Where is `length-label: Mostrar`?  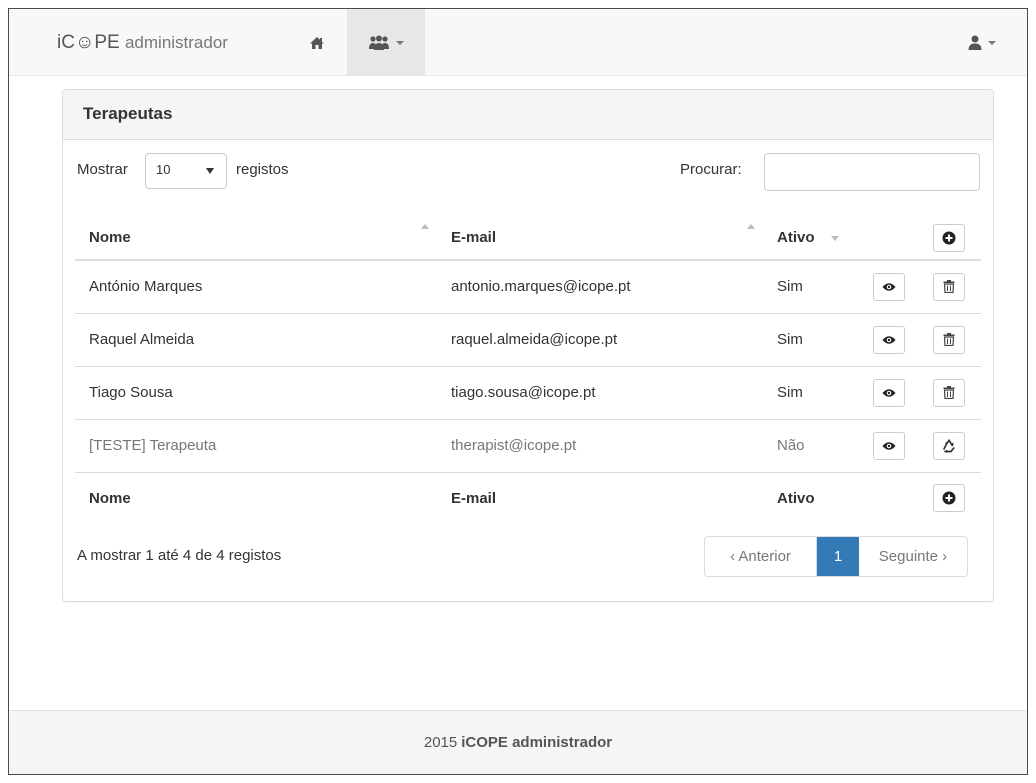
length-label: Mostrar is located at coordinates (102, 169).